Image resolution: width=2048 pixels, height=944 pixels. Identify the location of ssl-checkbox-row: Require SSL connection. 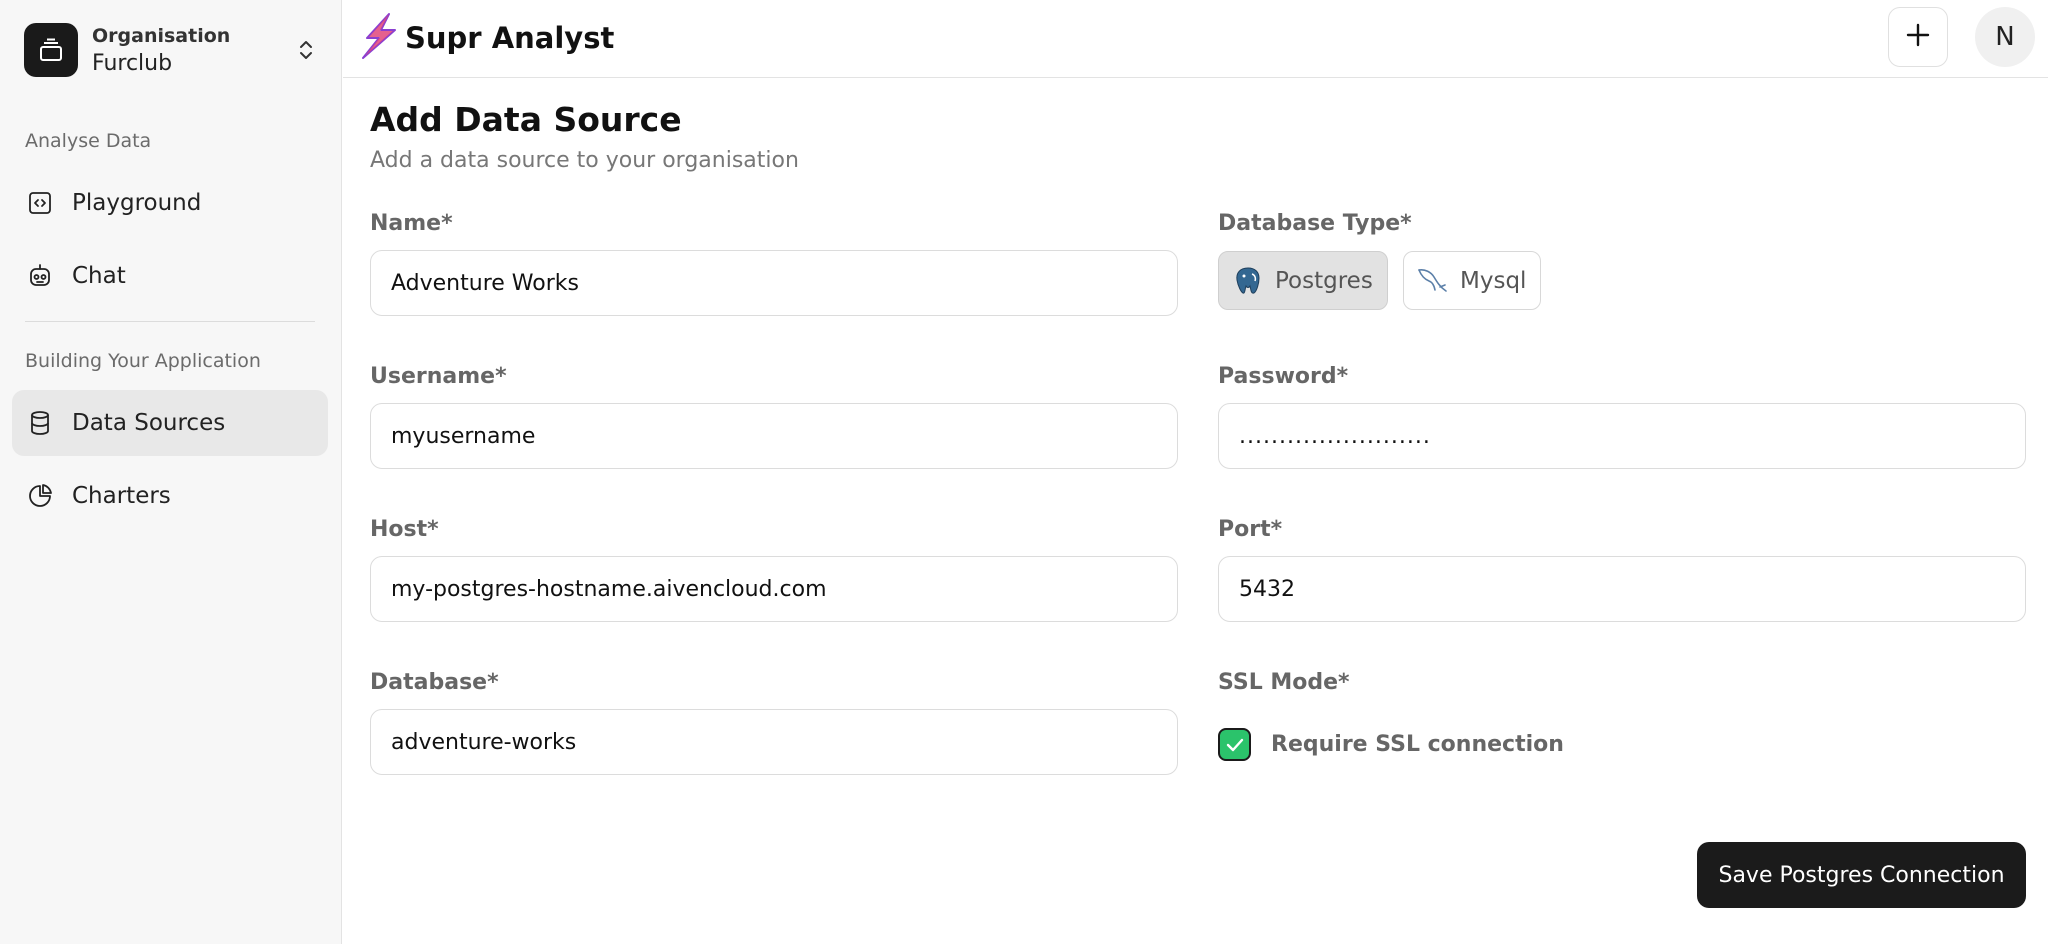
(1391, 744).